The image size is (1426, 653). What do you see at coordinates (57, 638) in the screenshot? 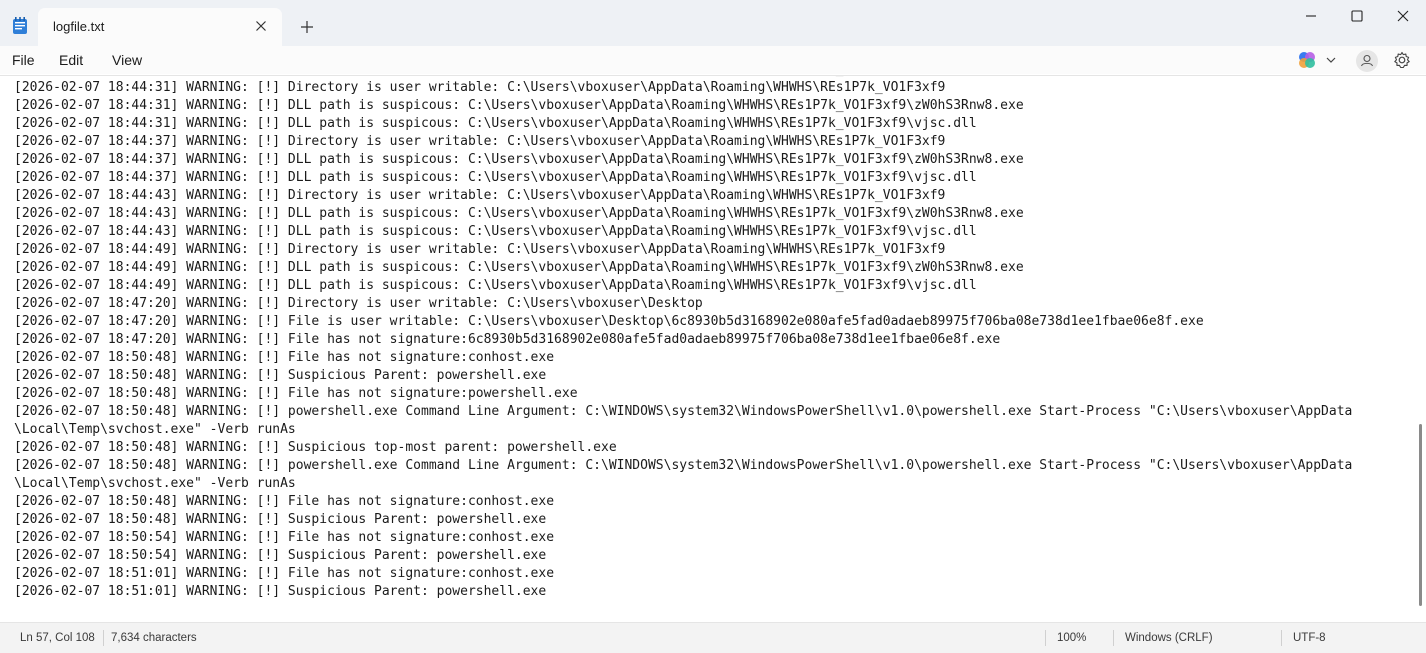
I see `cursor-position: Ln 57, Col 108` at bounding box center [57, 638].